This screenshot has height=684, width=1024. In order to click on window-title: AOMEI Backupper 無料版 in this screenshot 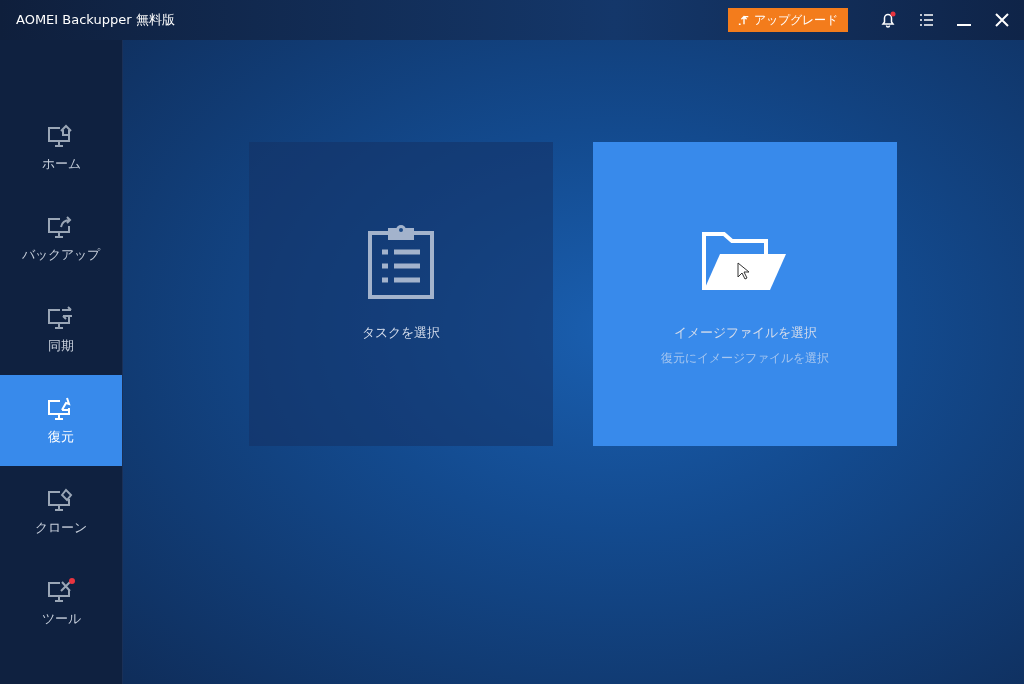, I will do `click(95, 20)`.